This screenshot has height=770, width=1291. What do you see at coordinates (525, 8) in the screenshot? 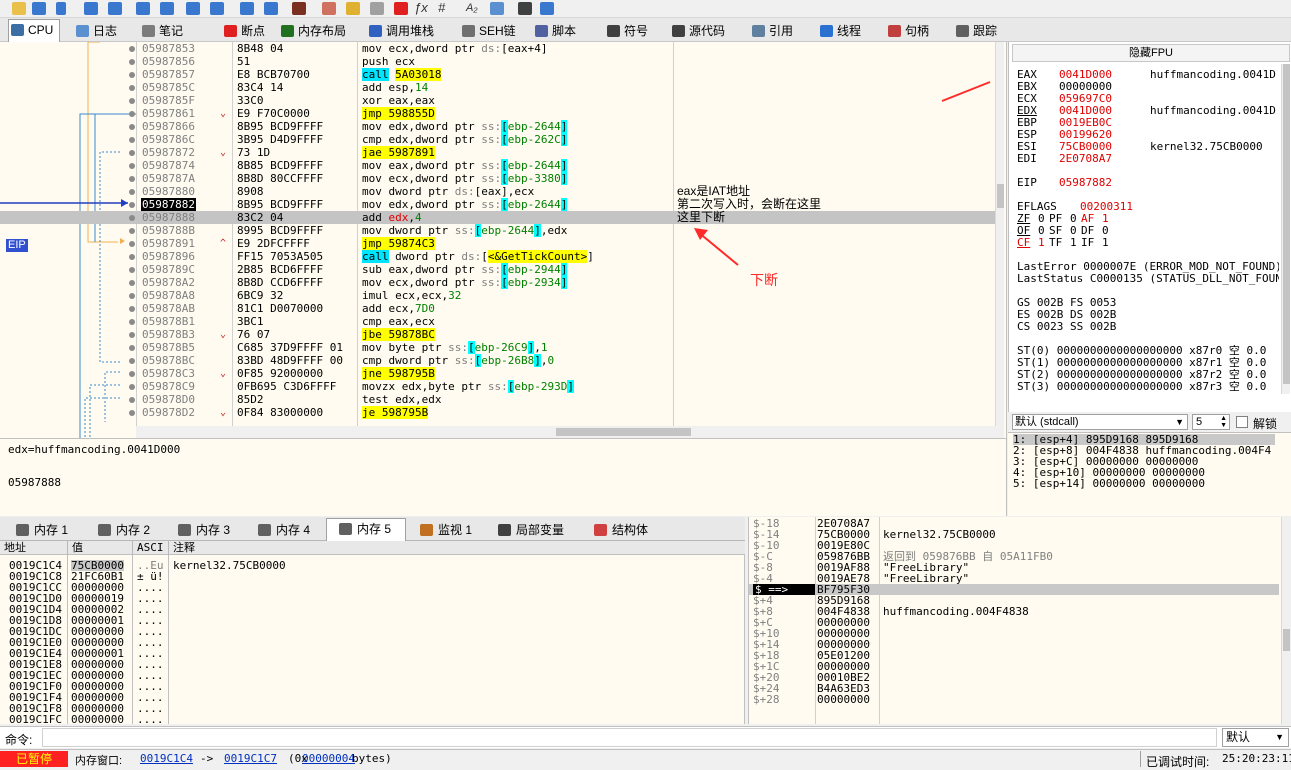
I see `calculator-icon` at bounding box center [525, 8].